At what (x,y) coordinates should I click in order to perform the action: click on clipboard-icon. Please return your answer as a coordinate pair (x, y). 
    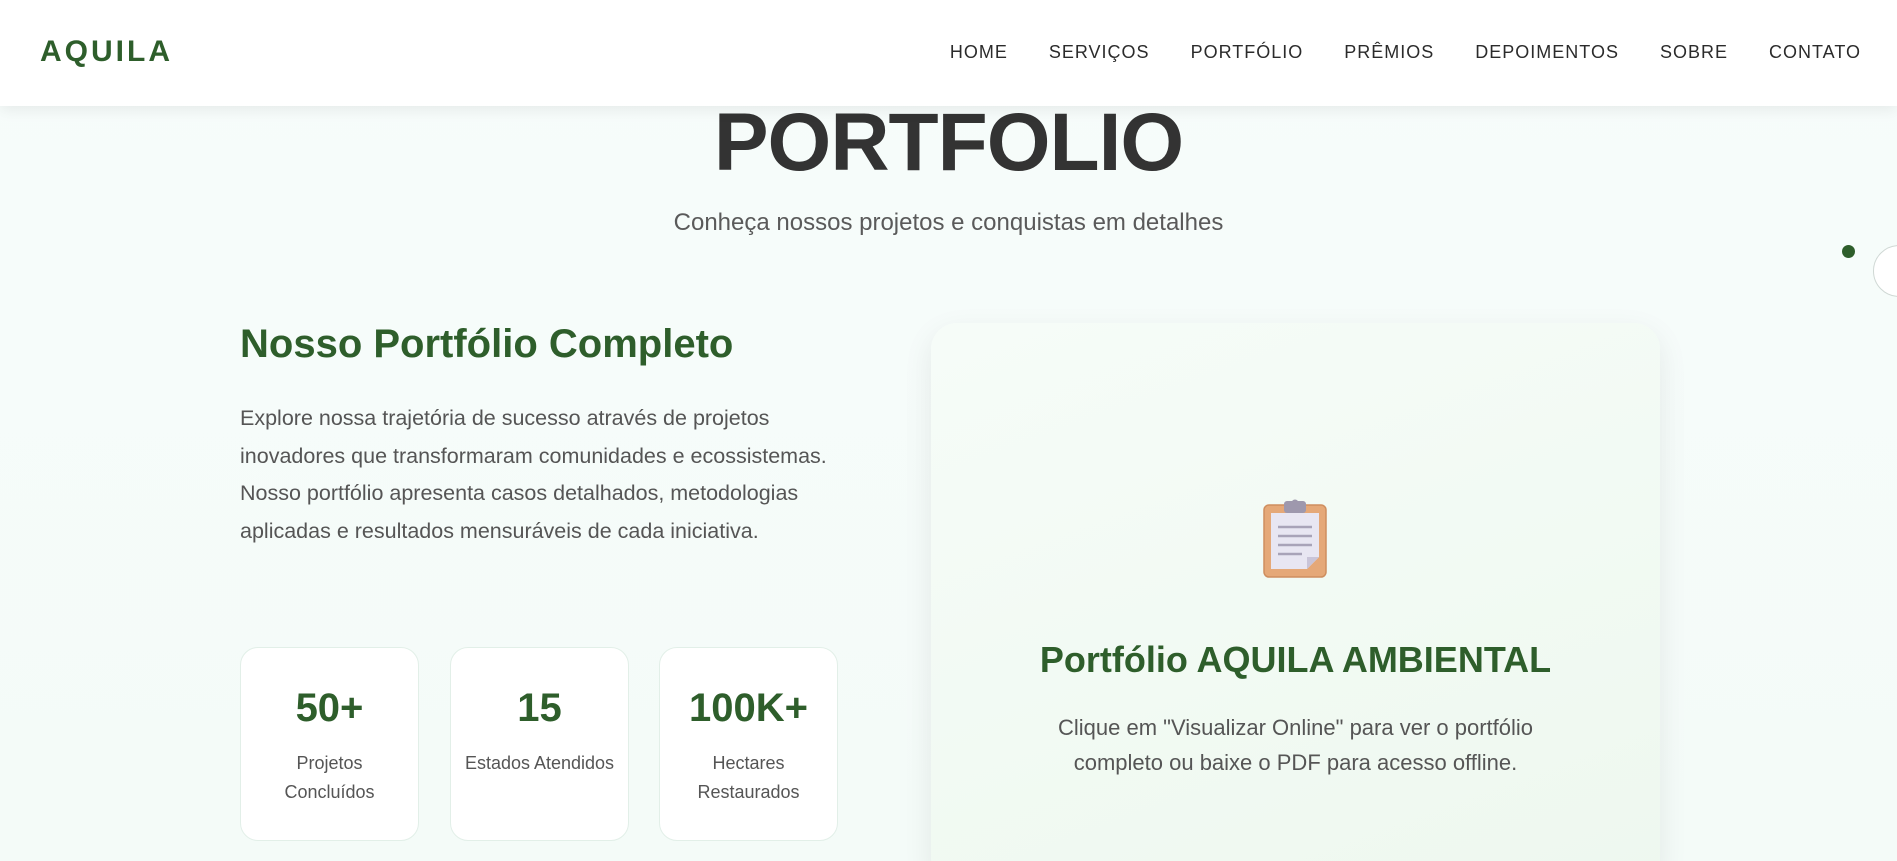
    Looking at the image, I should click on (1295, 538).